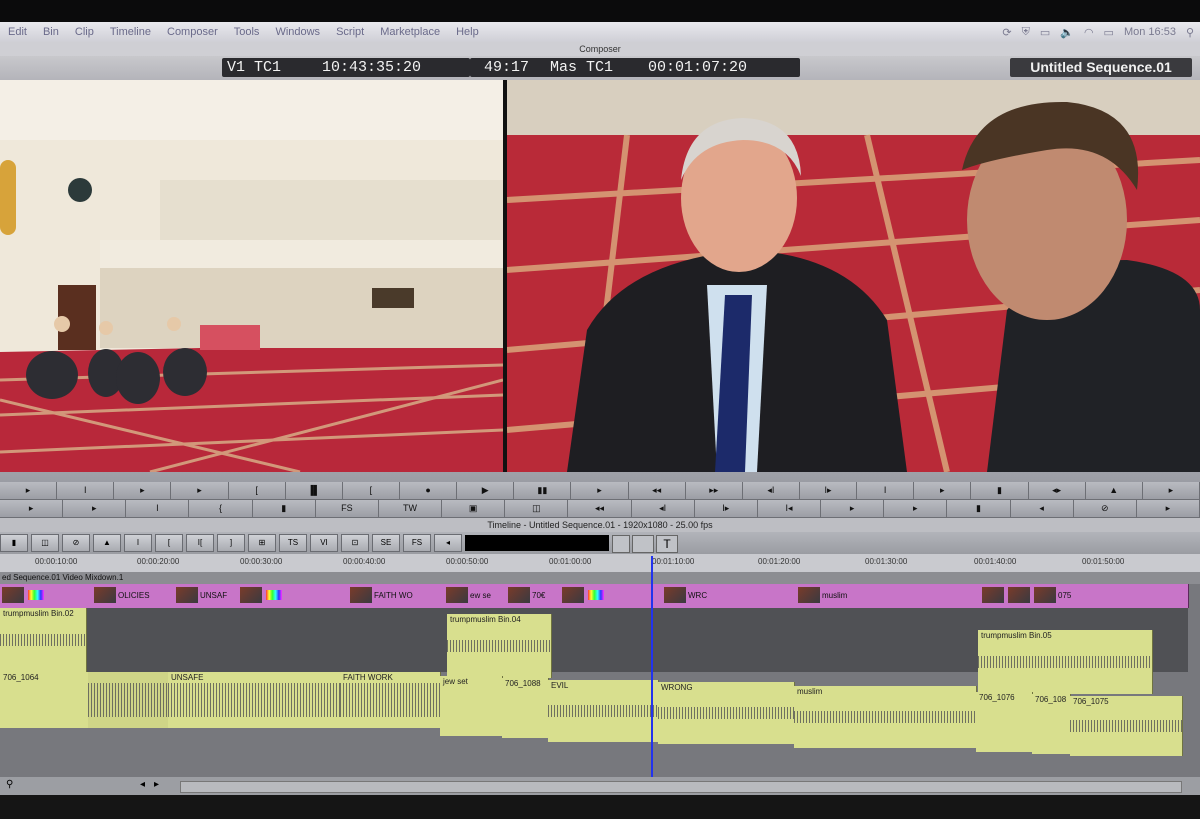 This screenshot has width=1200, height=819. What do you see at coordinates (643, 544) in the screenshot?
I see `timeline-fast-menu` at bounding box center [643, 544].